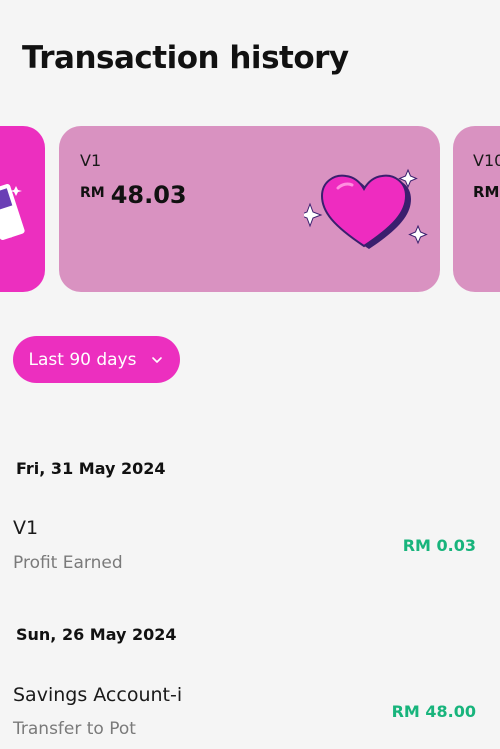  What do you see at coordinates (68, 563) in the screenshot?
I see `transaction-subtitle: Profit Earned` at bounding box center [68, 563].